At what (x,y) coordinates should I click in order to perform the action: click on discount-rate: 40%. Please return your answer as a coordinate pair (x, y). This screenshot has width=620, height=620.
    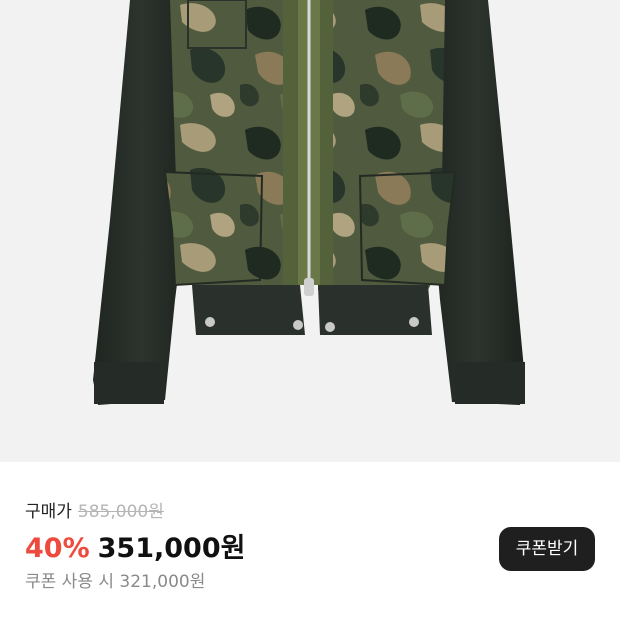
    Looking at the image, I should click on (57, 548).